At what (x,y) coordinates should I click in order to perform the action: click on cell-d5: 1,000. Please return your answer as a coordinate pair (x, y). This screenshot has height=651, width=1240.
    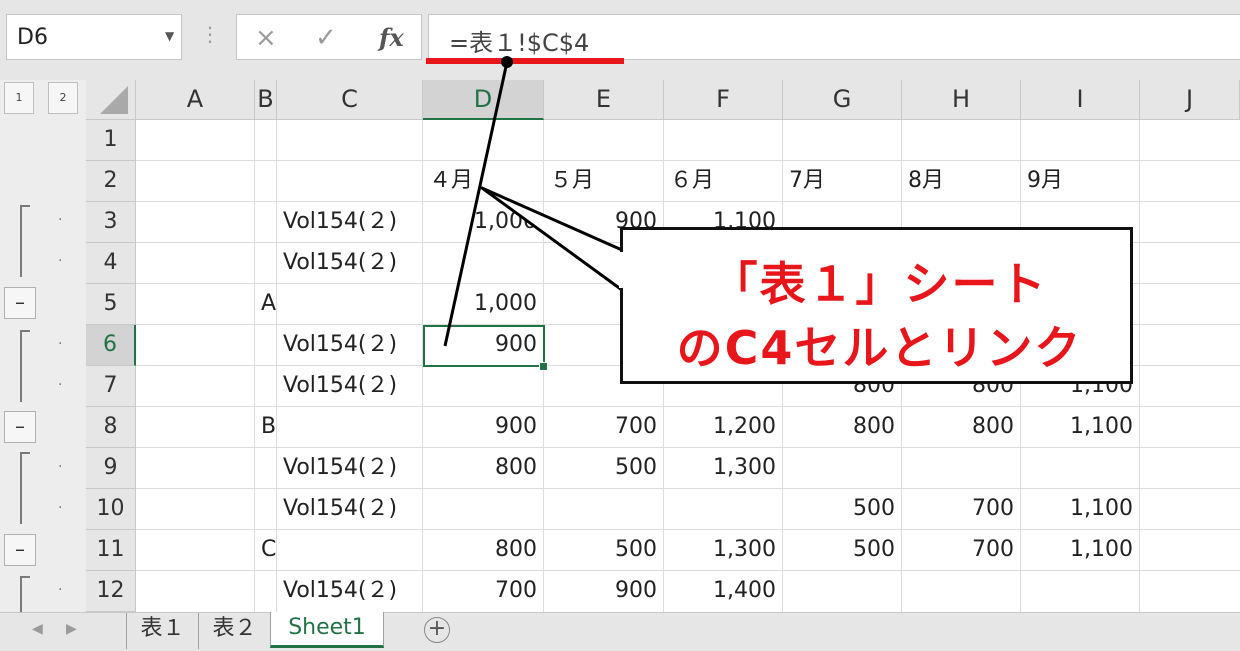
    Looking at the image, I should click on (483, 304).